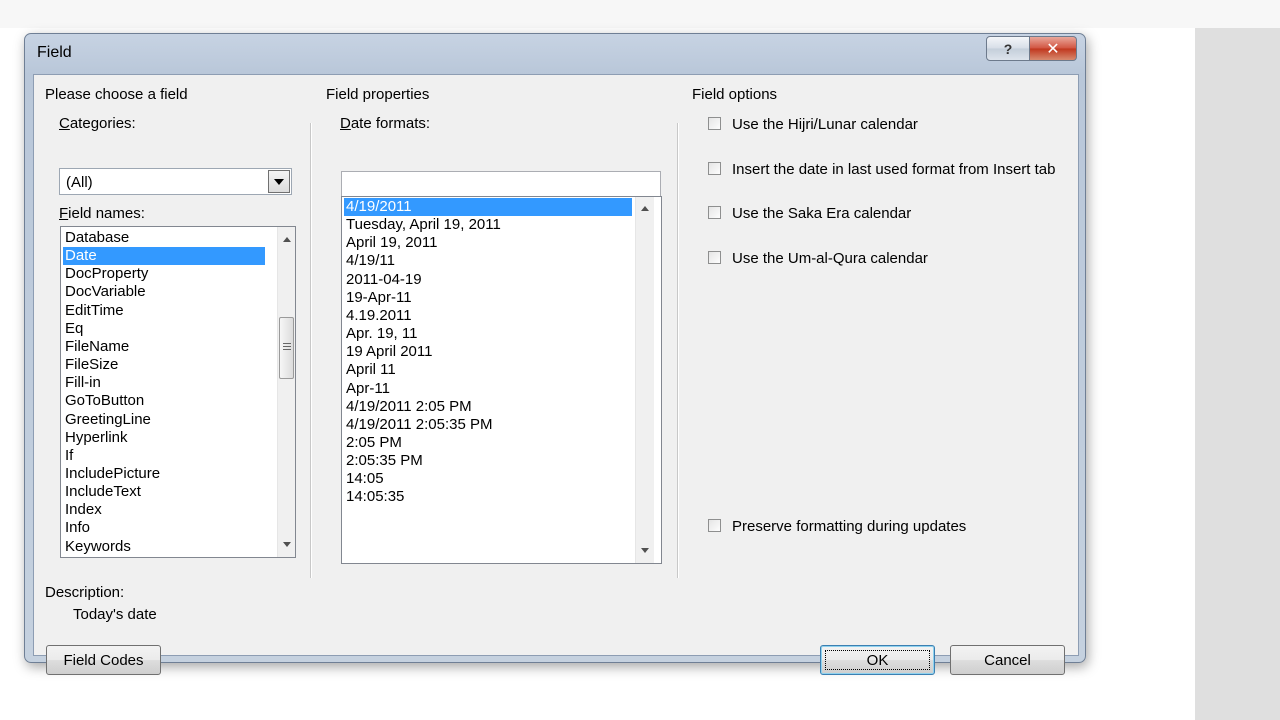  What do you see at coordinates (714, 123) in the screenshot?
I see `hijri-calendar-checkbox` at bounding box center [714, 123].